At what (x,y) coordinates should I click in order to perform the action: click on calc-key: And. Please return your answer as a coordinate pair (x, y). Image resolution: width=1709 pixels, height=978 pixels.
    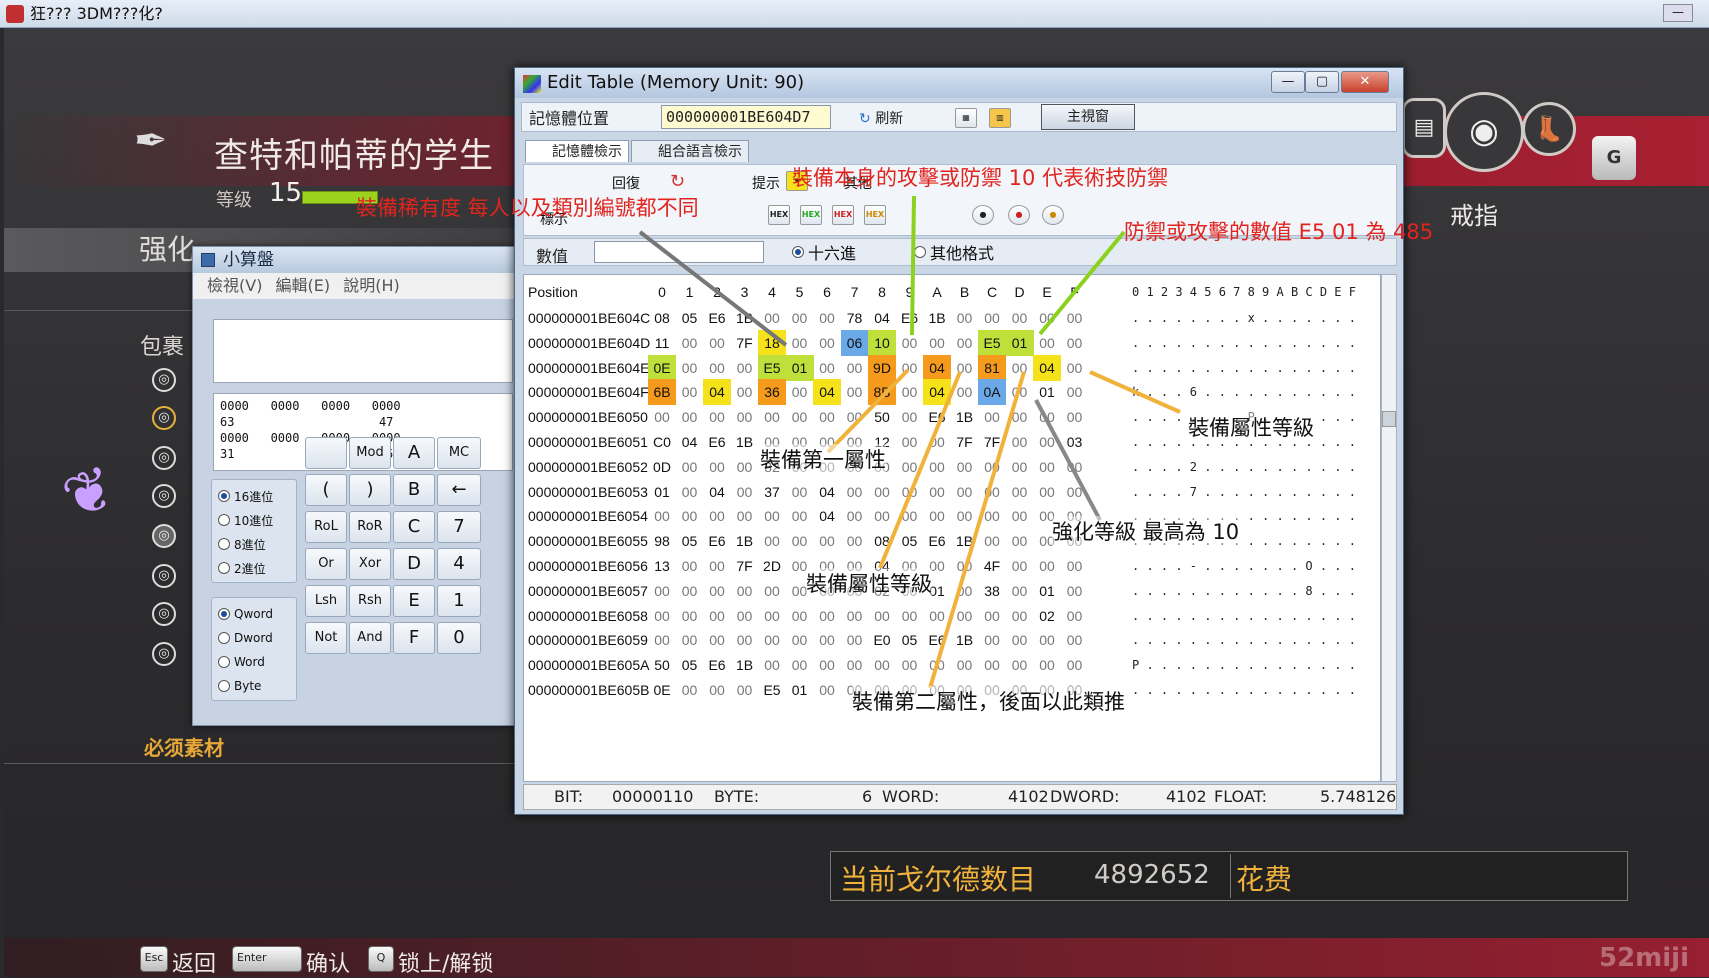
    Looking at the image, I should click on (370, 638).